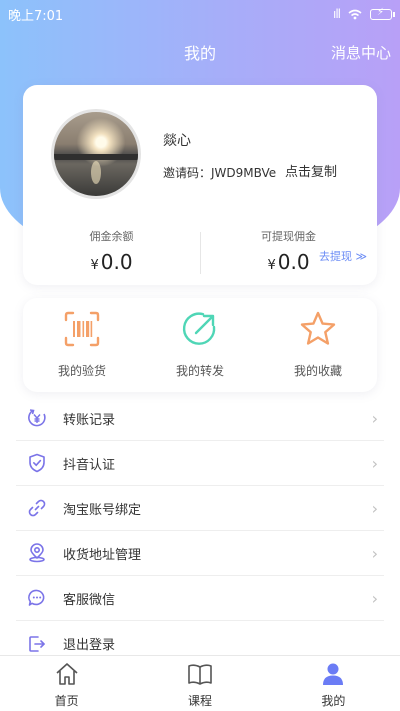 The image size is (400, 711). I want to click on menu-item-customer-service-wechat: 客服微信 ›, so click(200, 598).